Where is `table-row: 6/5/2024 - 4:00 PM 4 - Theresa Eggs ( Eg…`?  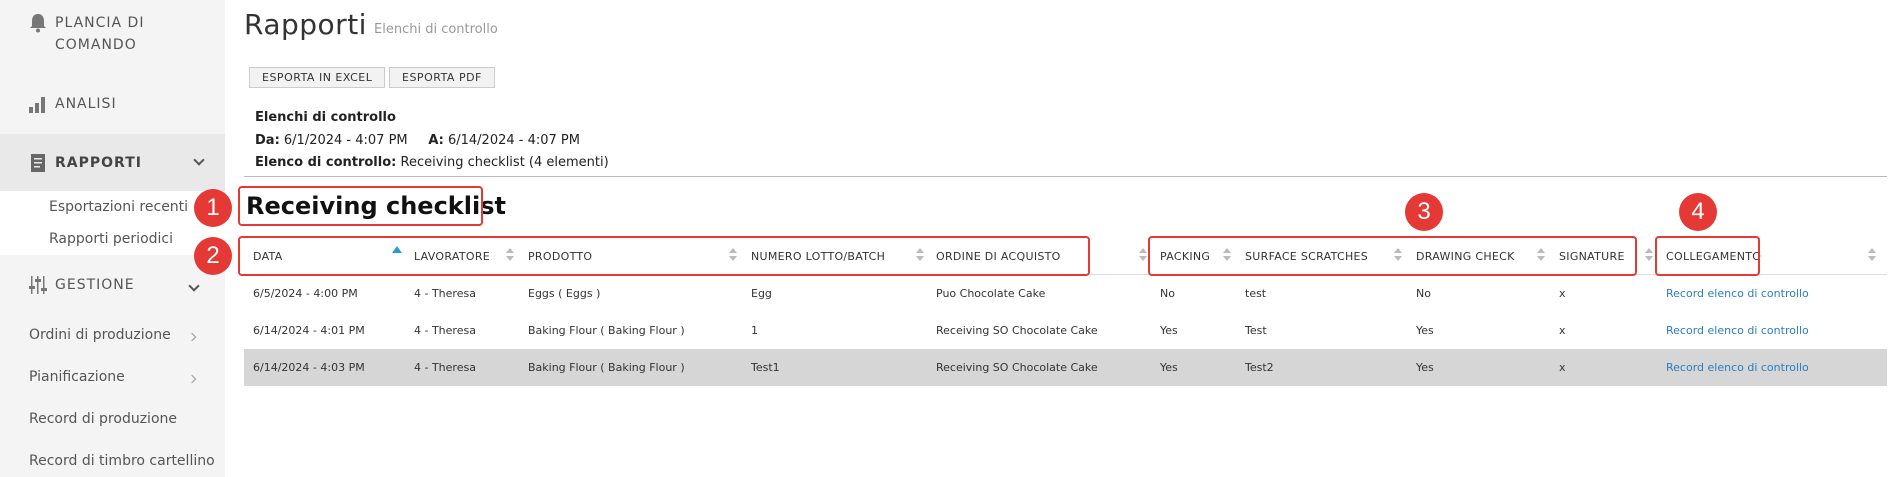
table-row: 6/5/2024 - 4:00 PM 4 - Theresa Eggs ( Eg… is located at coordinates (1065, 293).